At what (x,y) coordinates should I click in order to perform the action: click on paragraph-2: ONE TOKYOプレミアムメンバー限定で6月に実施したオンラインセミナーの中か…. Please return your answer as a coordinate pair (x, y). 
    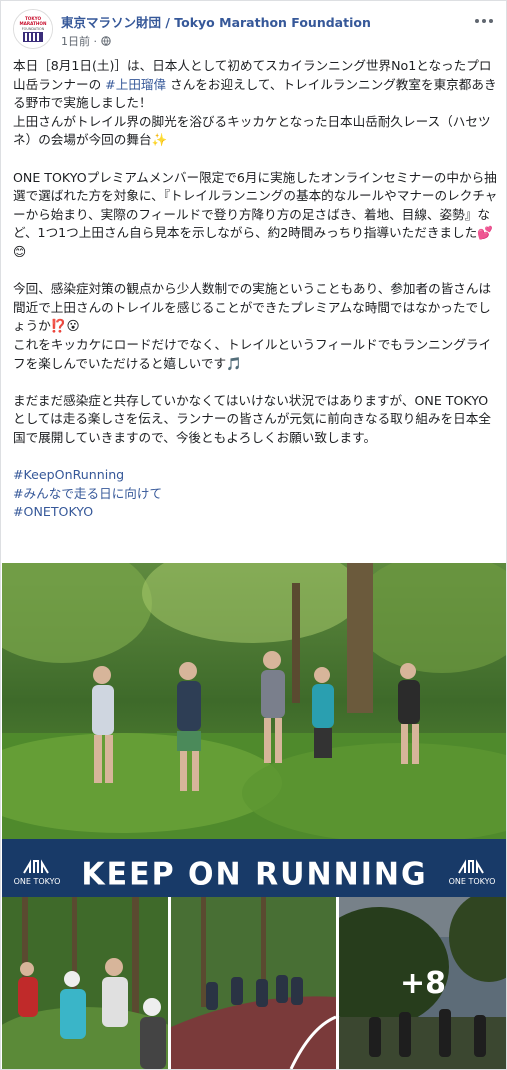
    Looking at the image, I should click on (255, 214).